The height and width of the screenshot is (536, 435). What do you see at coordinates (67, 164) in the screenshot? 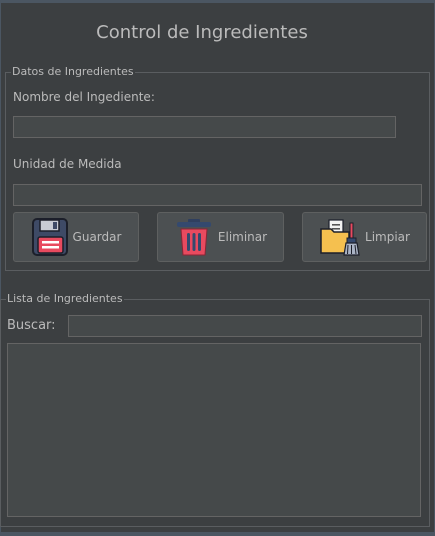
I see `unidad-label: Unidad de Medida` at bounding box center [67, 164].